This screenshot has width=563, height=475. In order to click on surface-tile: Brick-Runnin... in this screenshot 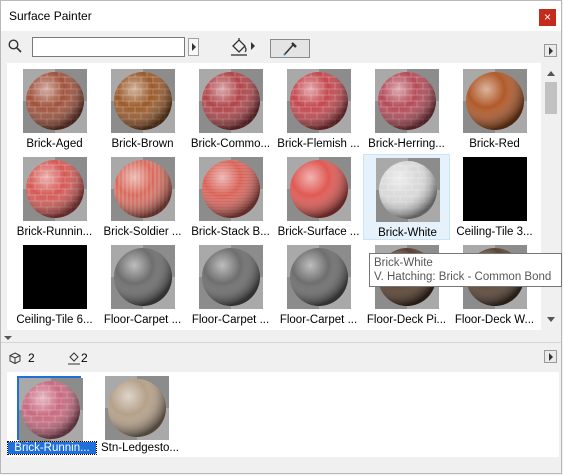, I will do `click(54, 197)`.